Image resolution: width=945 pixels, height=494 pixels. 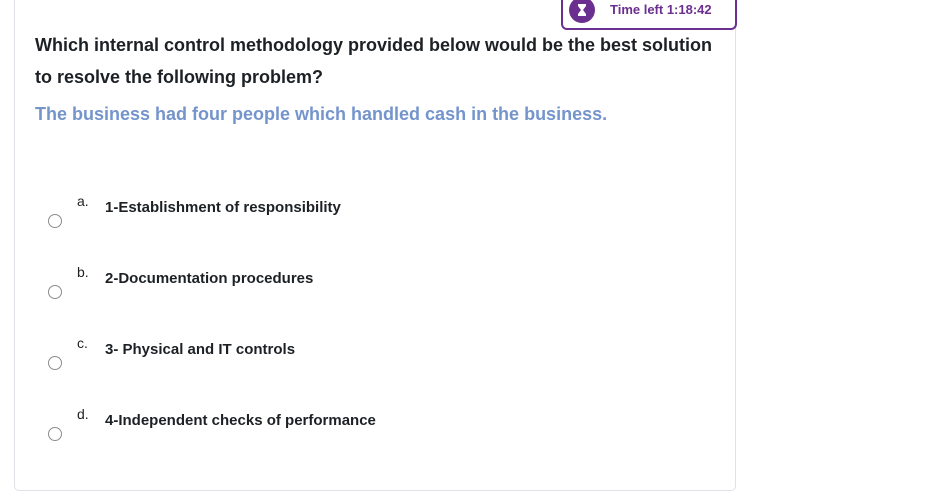 What do you see at coordinates (200, 349) in the screenshot?
I see `answer-label: 3- Physical and IT controls` at bounding box center [200, 349].